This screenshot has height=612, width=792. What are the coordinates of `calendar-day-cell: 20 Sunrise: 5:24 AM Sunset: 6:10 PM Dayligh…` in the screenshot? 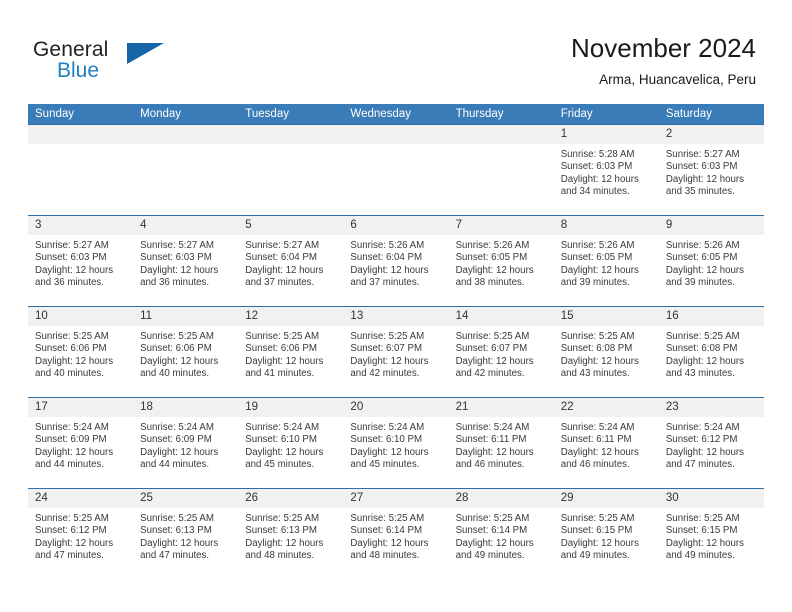 It's located at (396, 443).